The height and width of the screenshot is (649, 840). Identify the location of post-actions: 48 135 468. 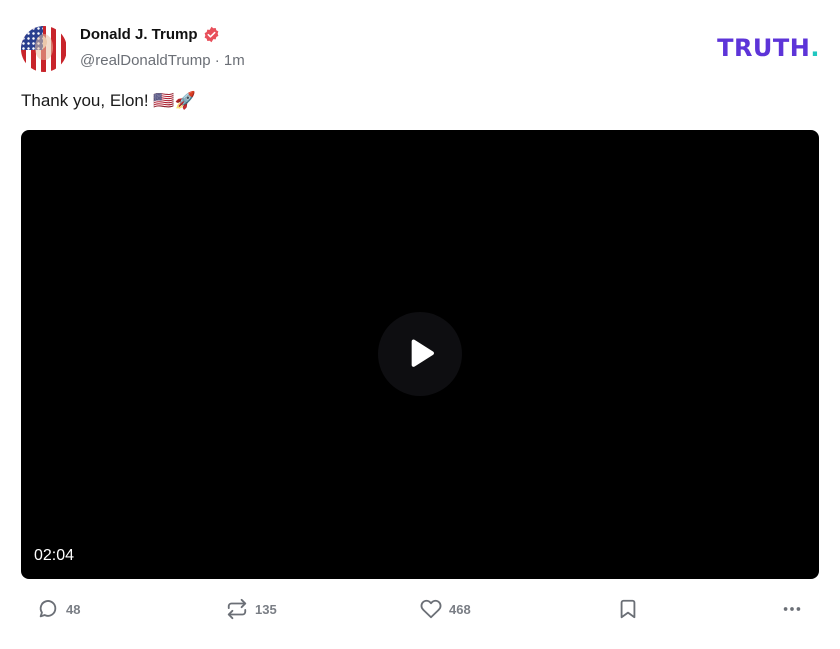
(420, 613).